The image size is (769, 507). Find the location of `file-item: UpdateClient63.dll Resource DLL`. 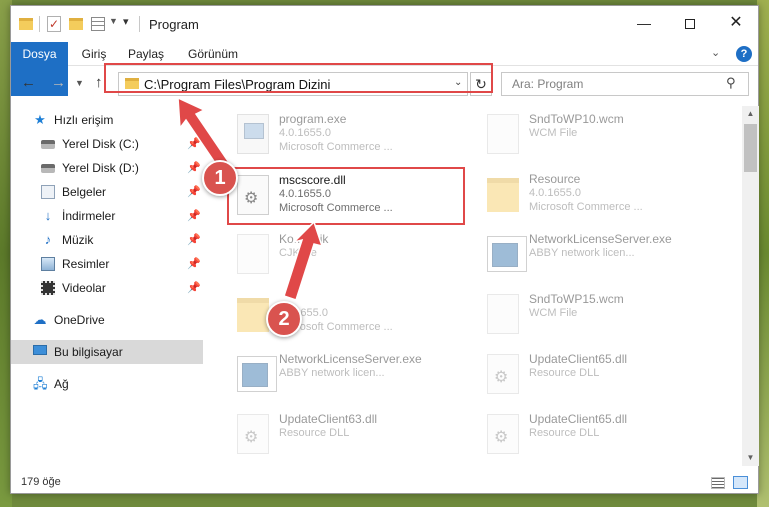

file-item: UpdateClient63.dll Resource DLL is located at coordinates (344, 435).